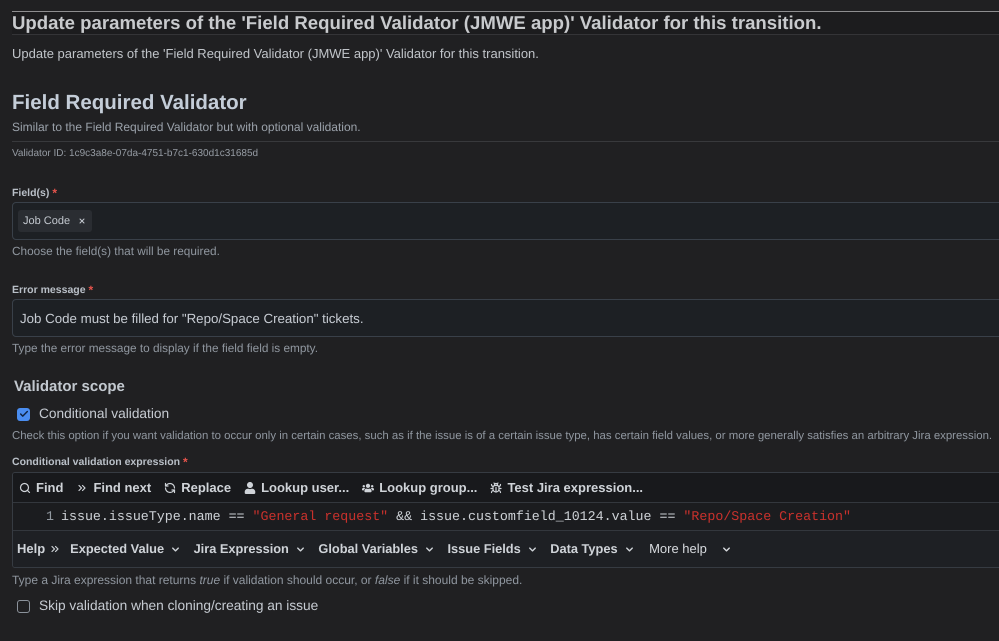  What do you see at coordinates (276, 54) in the screenshot?
I see `dialog-subtitle: Update parameters of the 'Field Required Validator (JMWE app)' Validator for this transition.` at bounding box center [276, 54].